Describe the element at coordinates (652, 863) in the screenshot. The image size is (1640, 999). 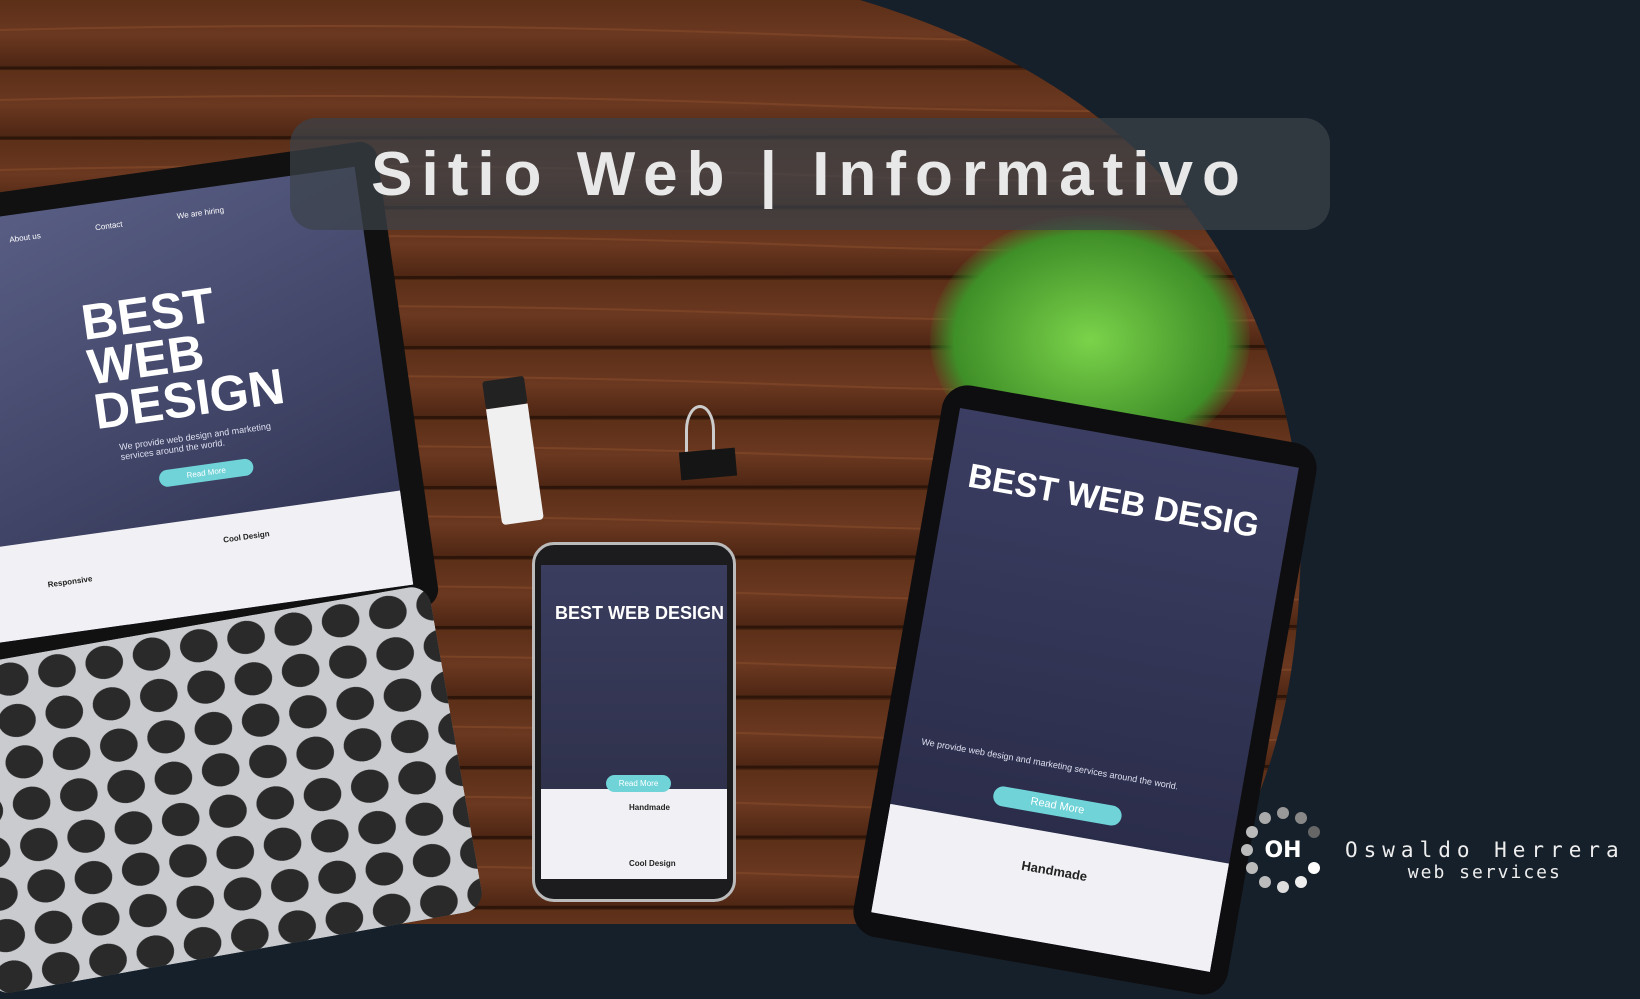
I see `phone-card-cool-design: Cool Design` at that location.